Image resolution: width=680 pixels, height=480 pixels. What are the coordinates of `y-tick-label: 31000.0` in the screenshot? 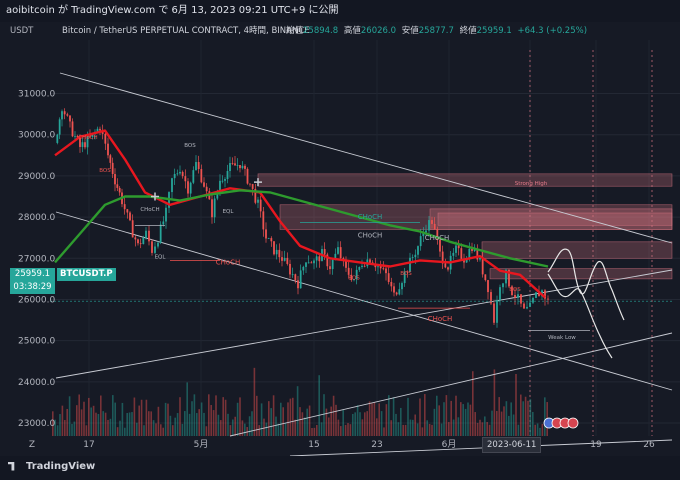 It's located at (36, 95).